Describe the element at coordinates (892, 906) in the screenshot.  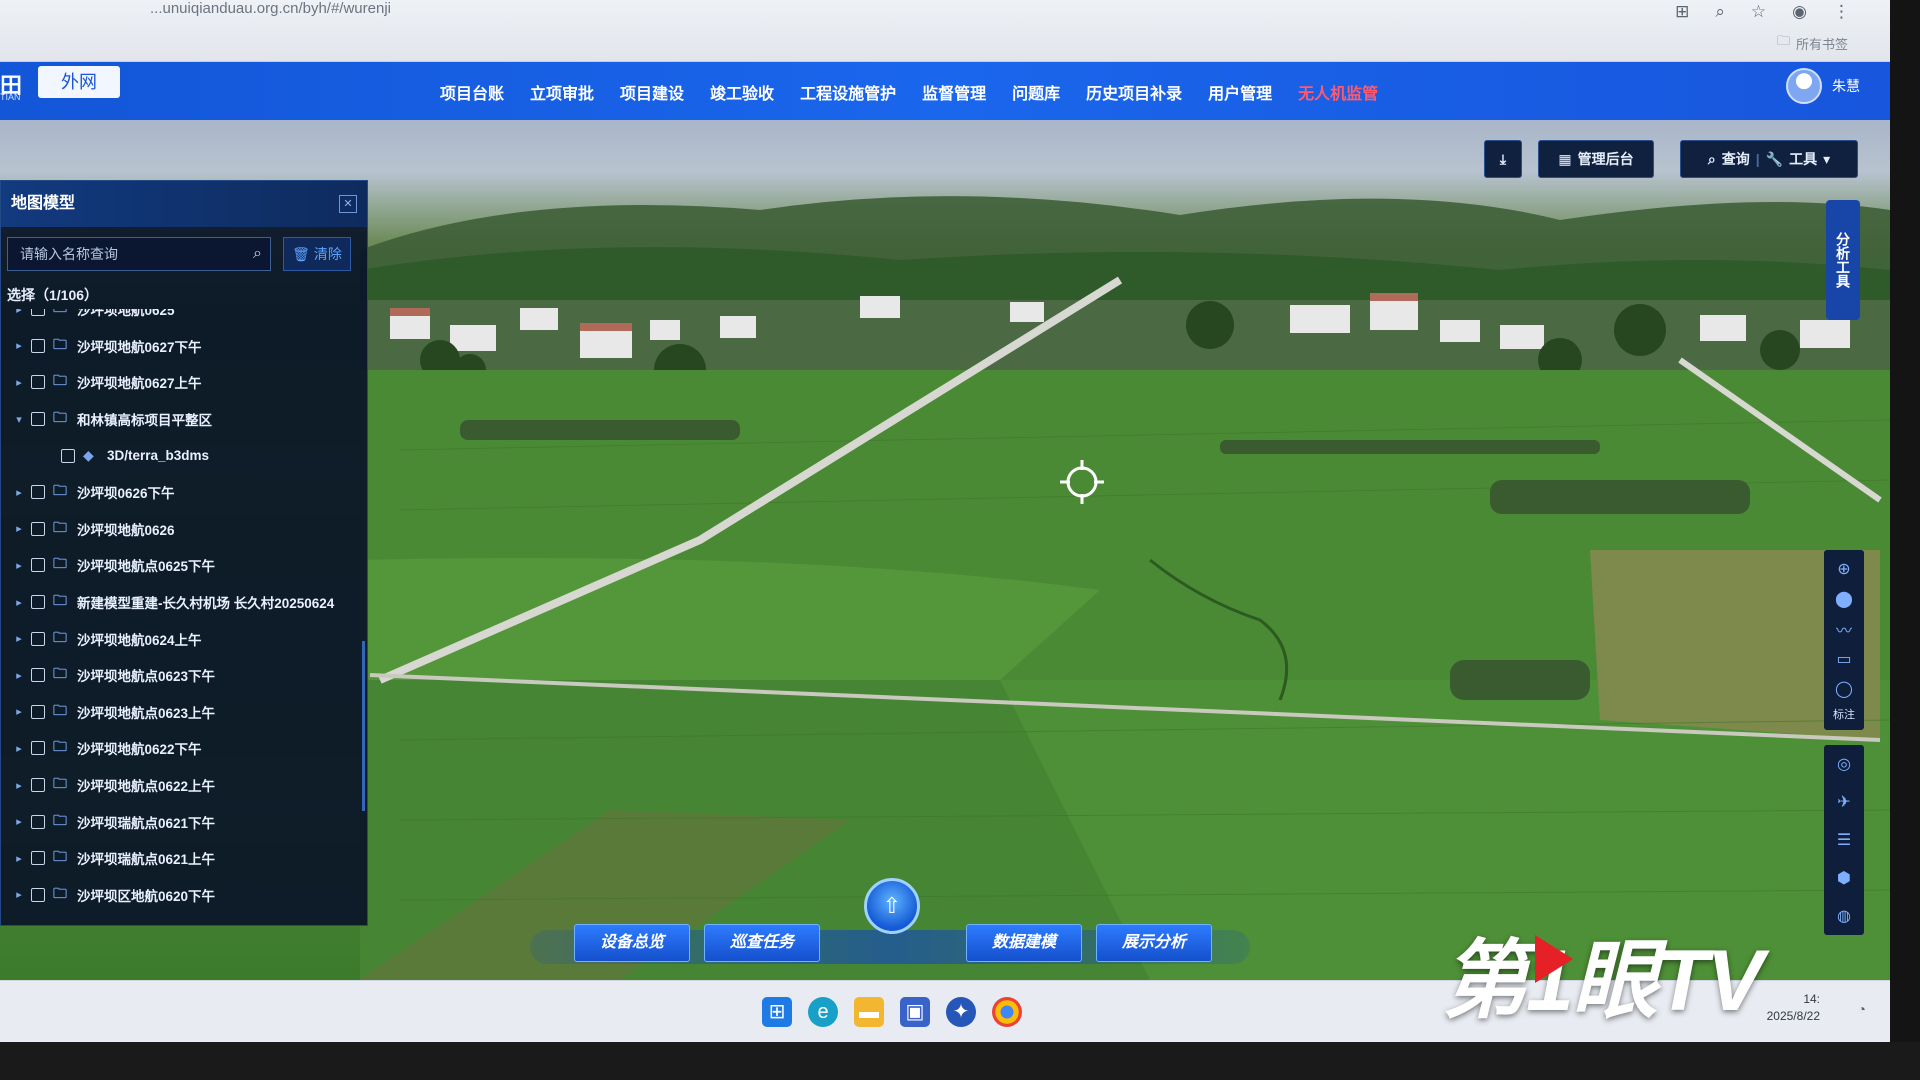
I see `upload-icon: ⇧` at that location.